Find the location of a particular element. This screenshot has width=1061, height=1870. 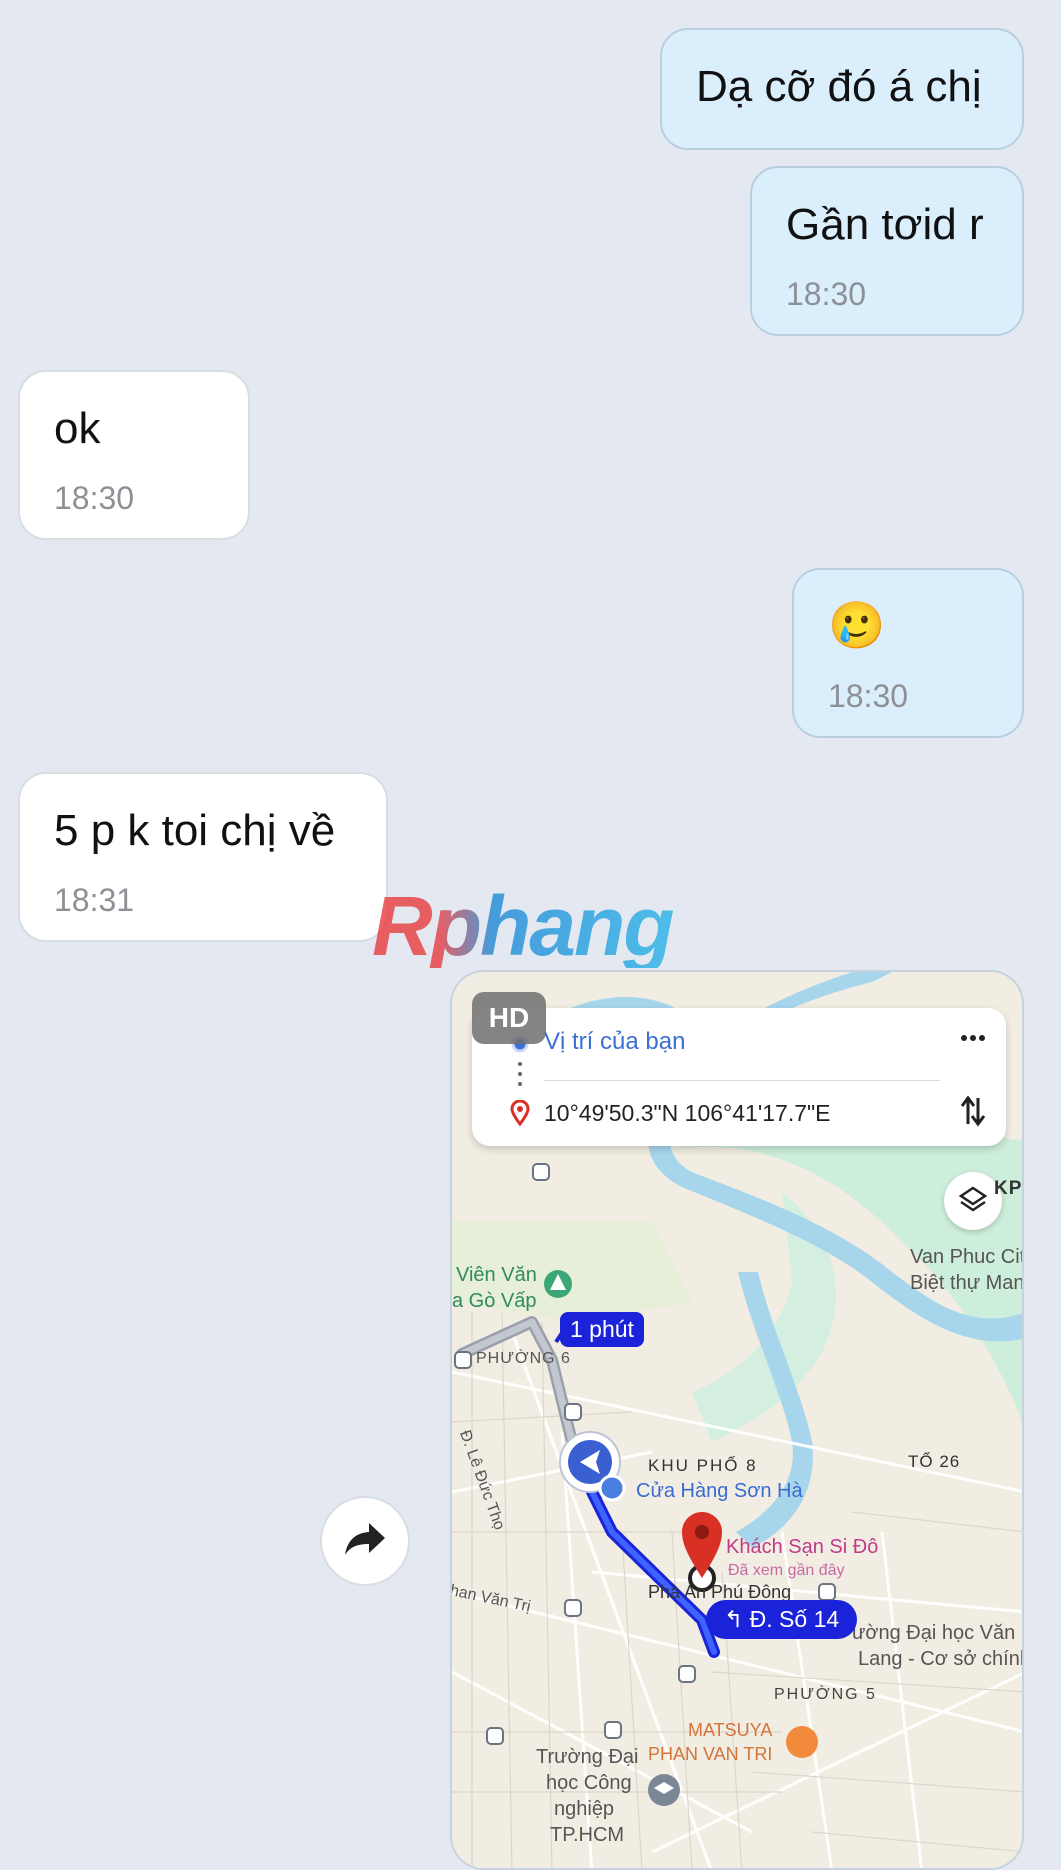

map-label: KP is located at coordinates (1008, 1188).